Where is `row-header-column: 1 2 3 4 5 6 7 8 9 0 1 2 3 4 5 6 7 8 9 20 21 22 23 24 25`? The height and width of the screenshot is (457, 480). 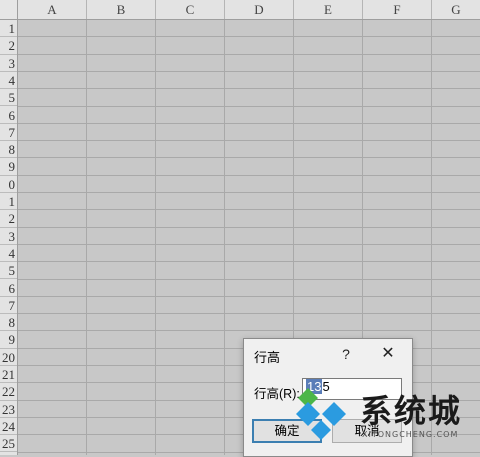 row-header-column: 1 2 3 4 5 6 7 8 9 0 1 2 3 4 5 6 7 8 9 20 21 22 23 24 25 is located at coordinates (9, 237).